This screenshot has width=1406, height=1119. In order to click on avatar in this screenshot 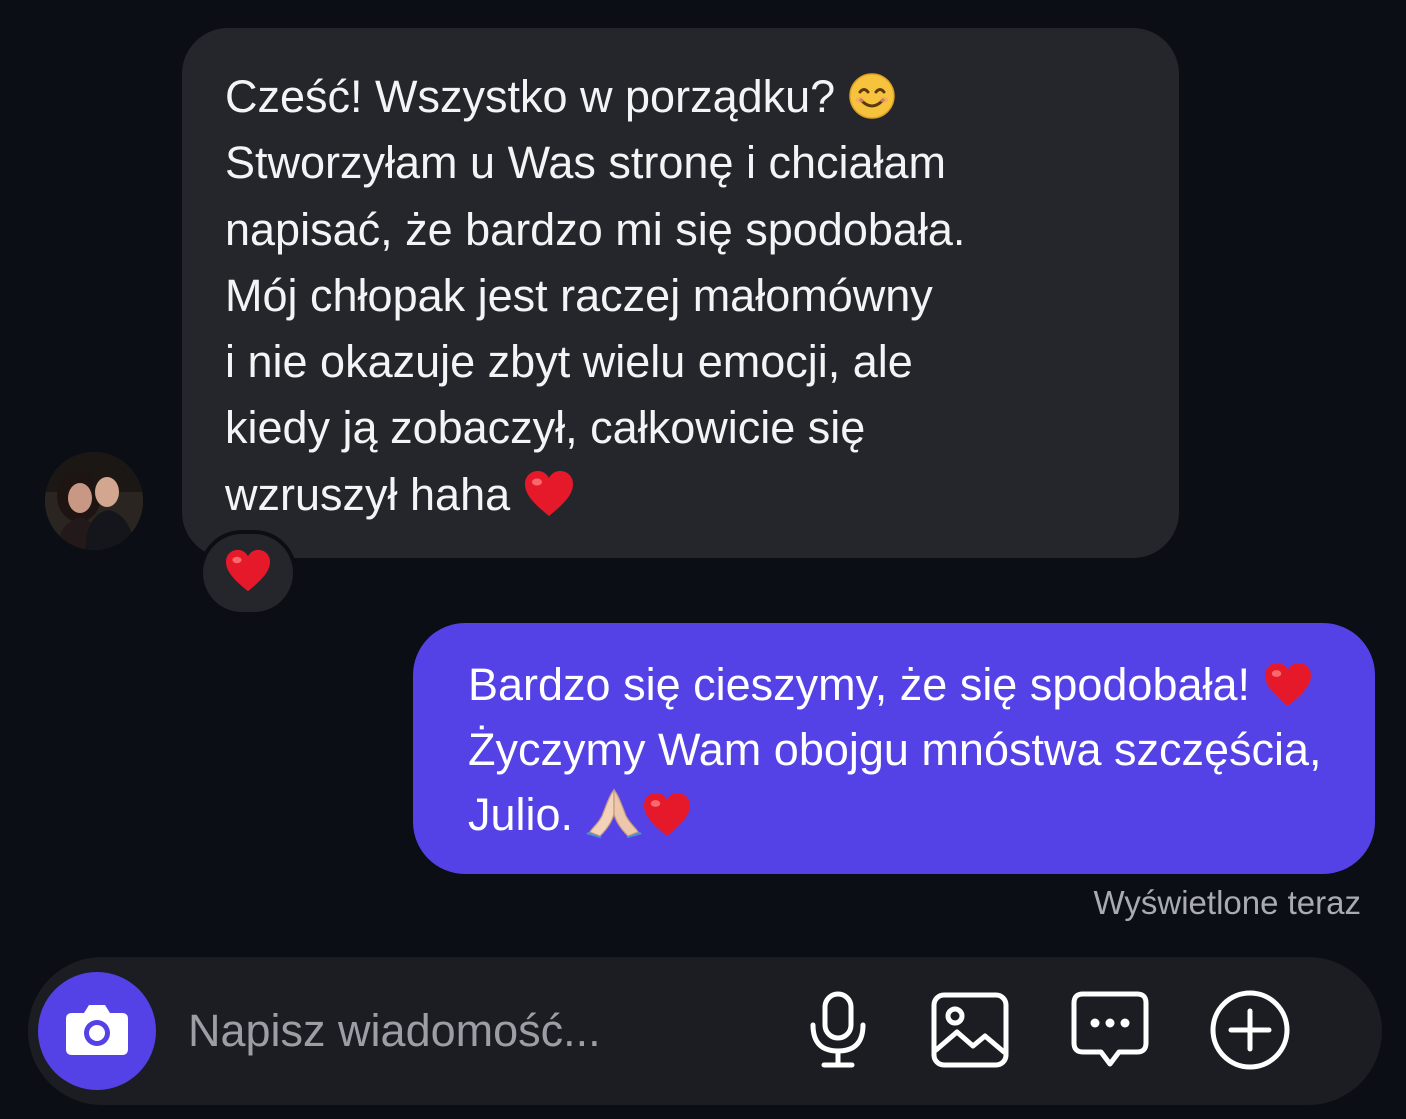, I will do `click(94, 501)`.